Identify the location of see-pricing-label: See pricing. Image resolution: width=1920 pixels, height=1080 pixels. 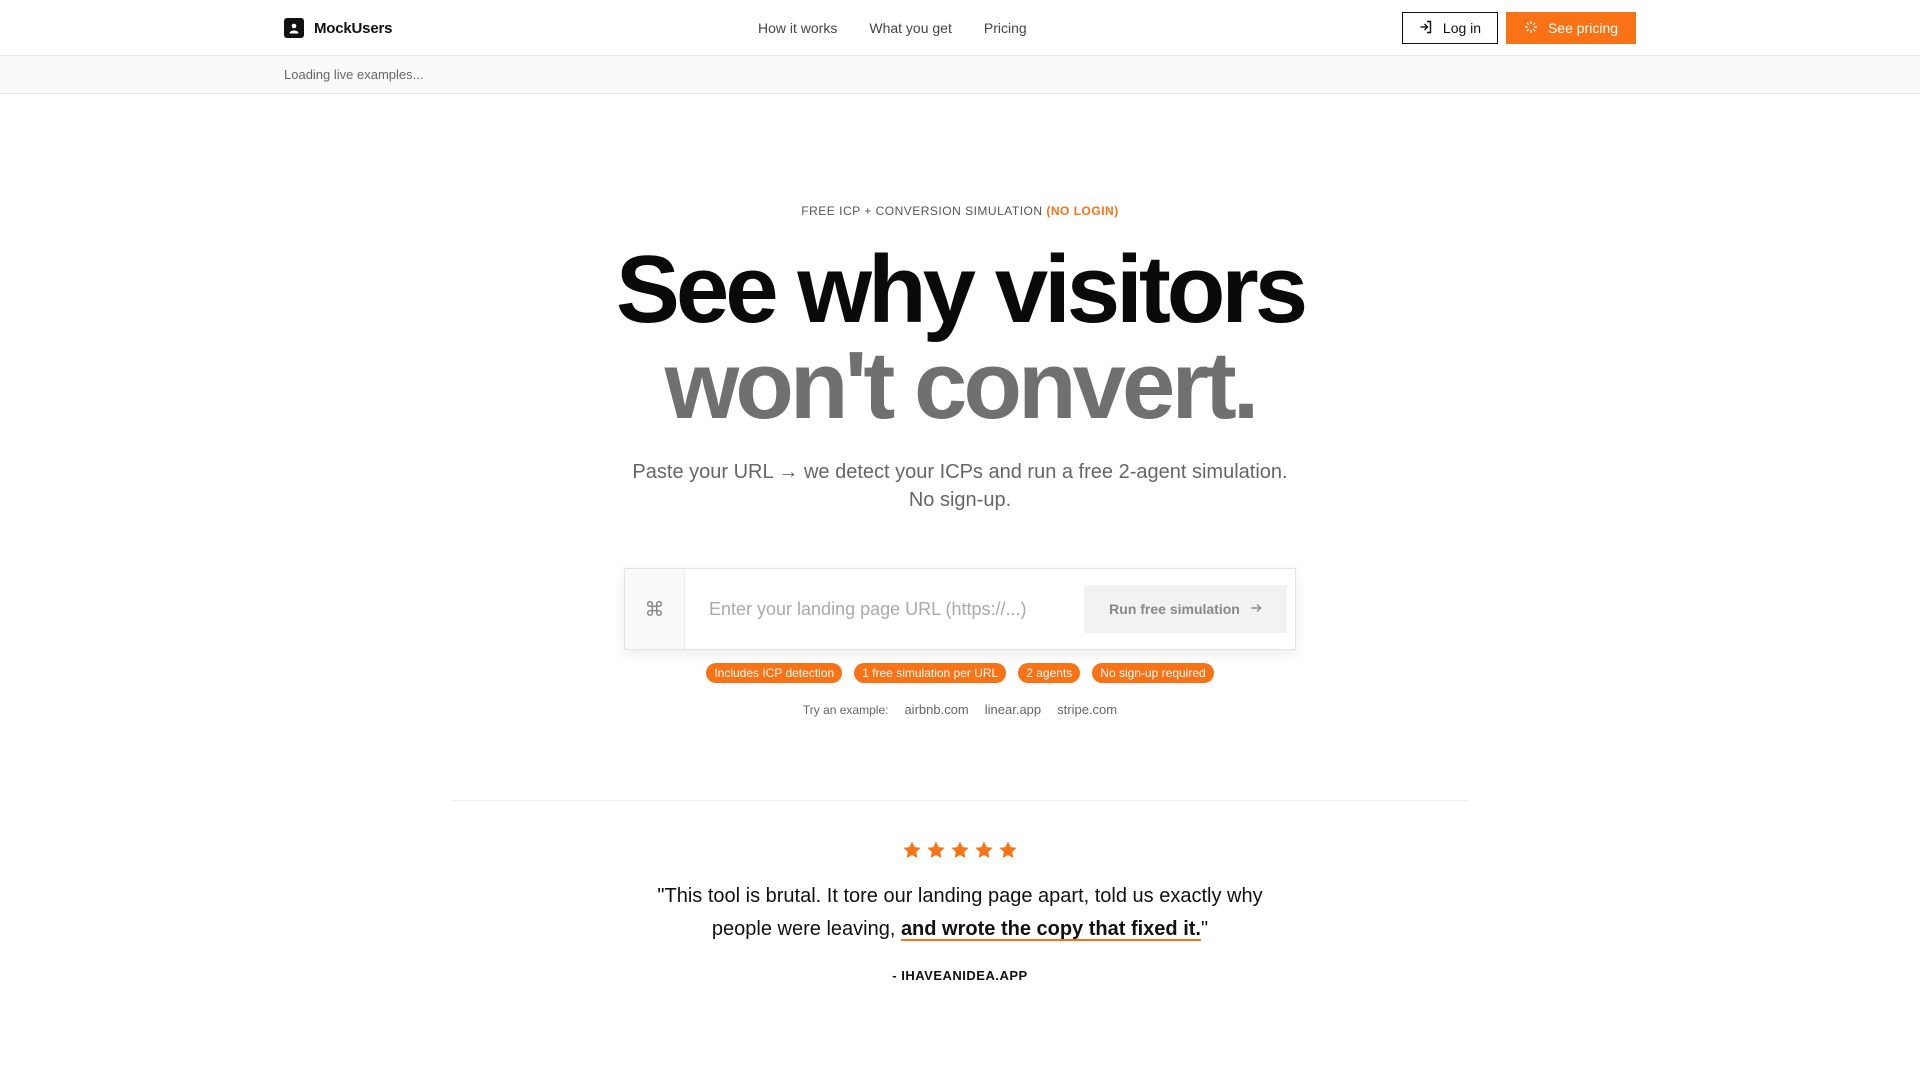
(1583, 28).